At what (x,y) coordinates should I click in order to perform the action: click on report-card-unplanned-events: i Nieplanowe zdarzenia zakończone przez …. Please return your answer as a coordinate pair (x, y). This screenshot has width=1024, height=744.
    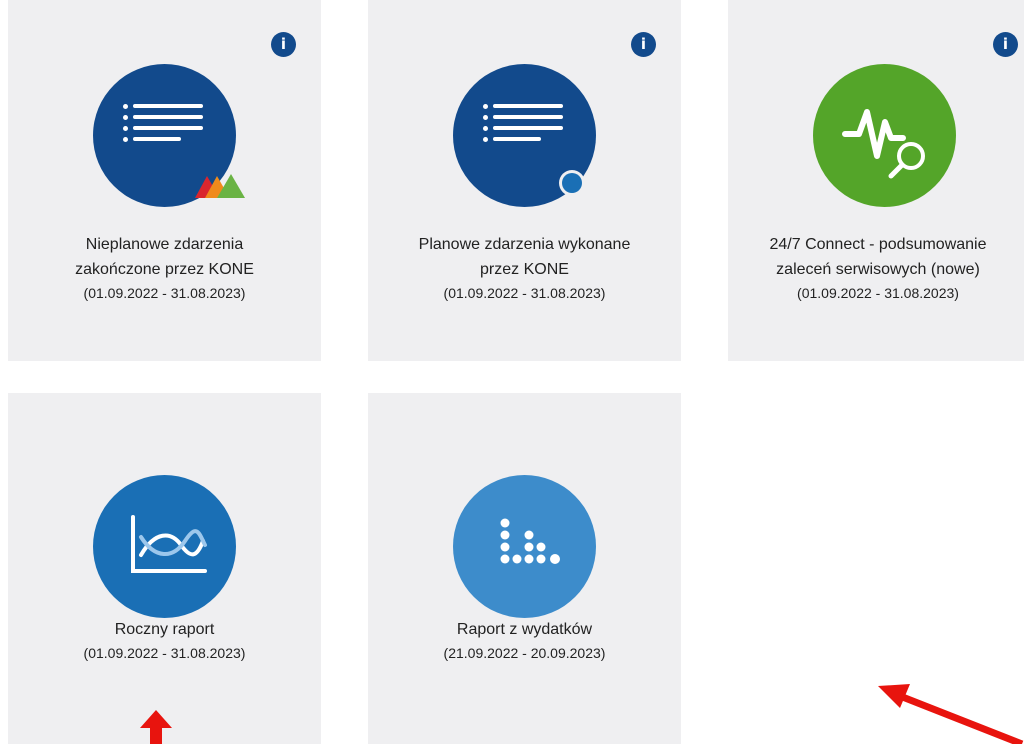
    Looking at the image, I should click on (164, 180).